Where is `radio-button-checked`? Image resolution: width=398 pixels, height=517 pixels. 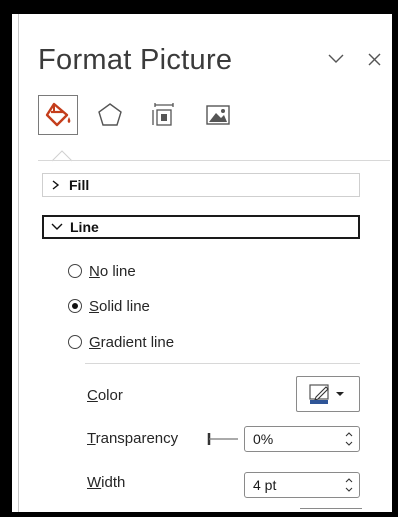 radio-button-checked is located at coordinates (75, 306).